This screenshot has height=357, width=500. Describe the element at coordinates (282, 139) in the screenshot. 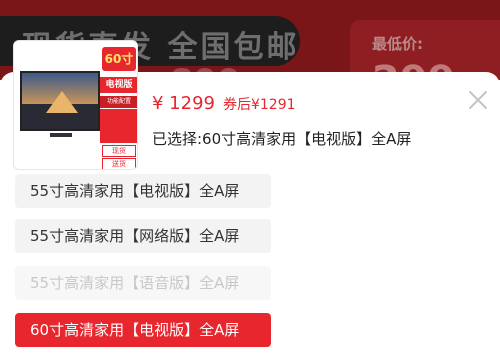

I see `selected-sku-label: 已选择:60寸高清家用【电视版】全A屏` at that location.